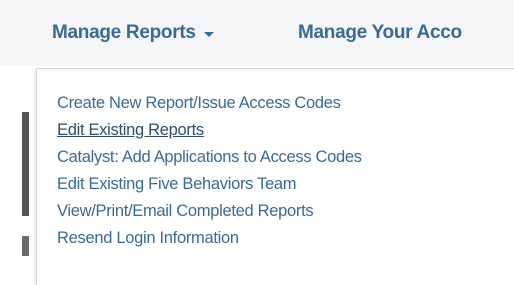 Image resolution: width=514 pixels, height=285 pixels. What do you see at coordinates (209, 103) in the screenshot?
I see `menu-item-create-new-report: Create New Report/Issue Access Codes` at bounding box center [209, 103].